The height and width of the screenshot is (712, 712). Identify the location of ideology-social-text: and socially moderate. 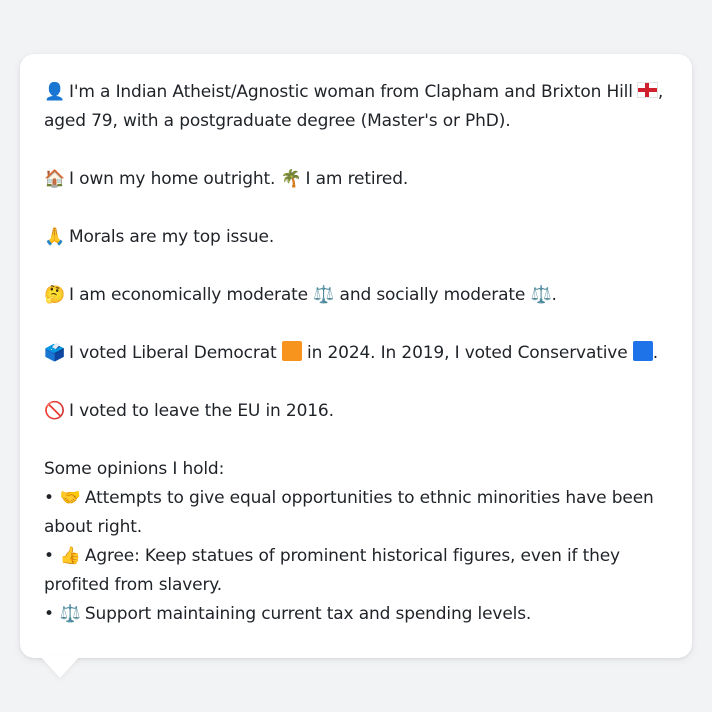
(432, 295).